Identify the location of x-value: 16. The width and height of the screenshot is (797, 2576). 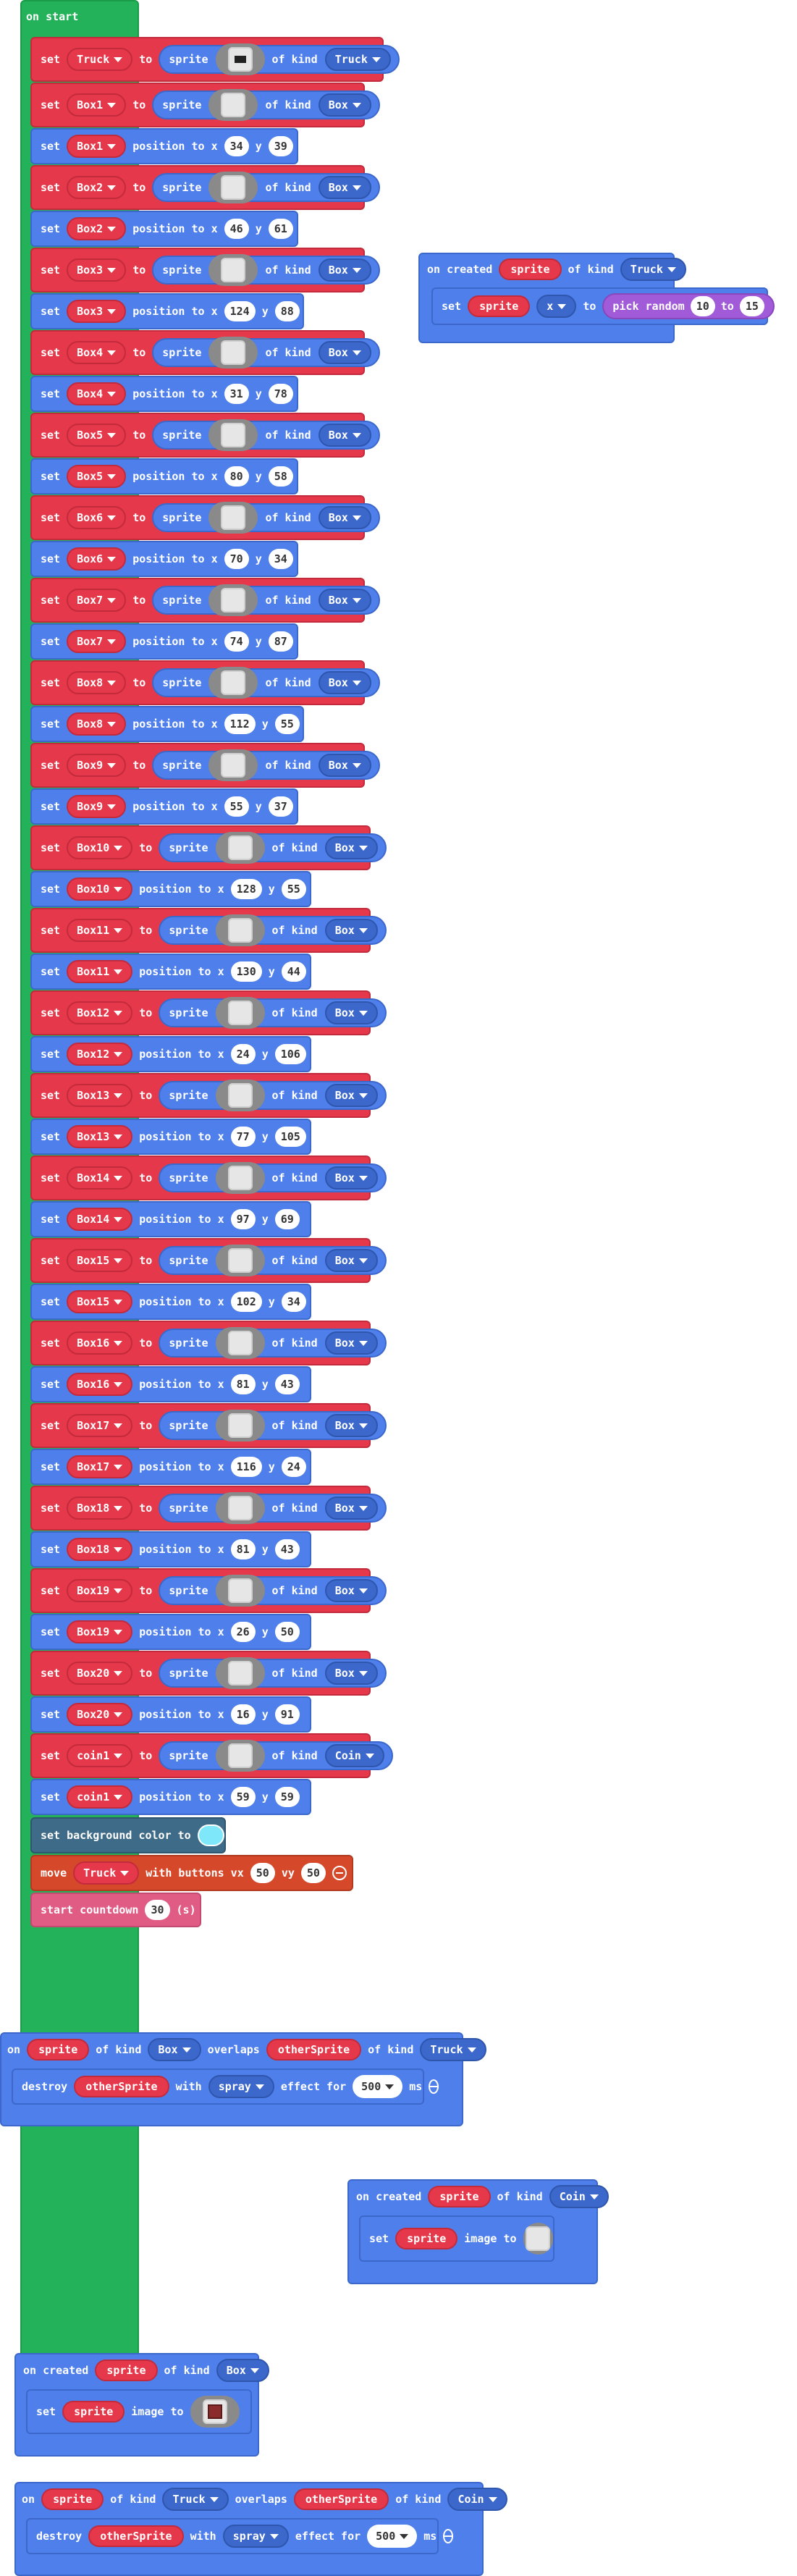
(243, 1714).